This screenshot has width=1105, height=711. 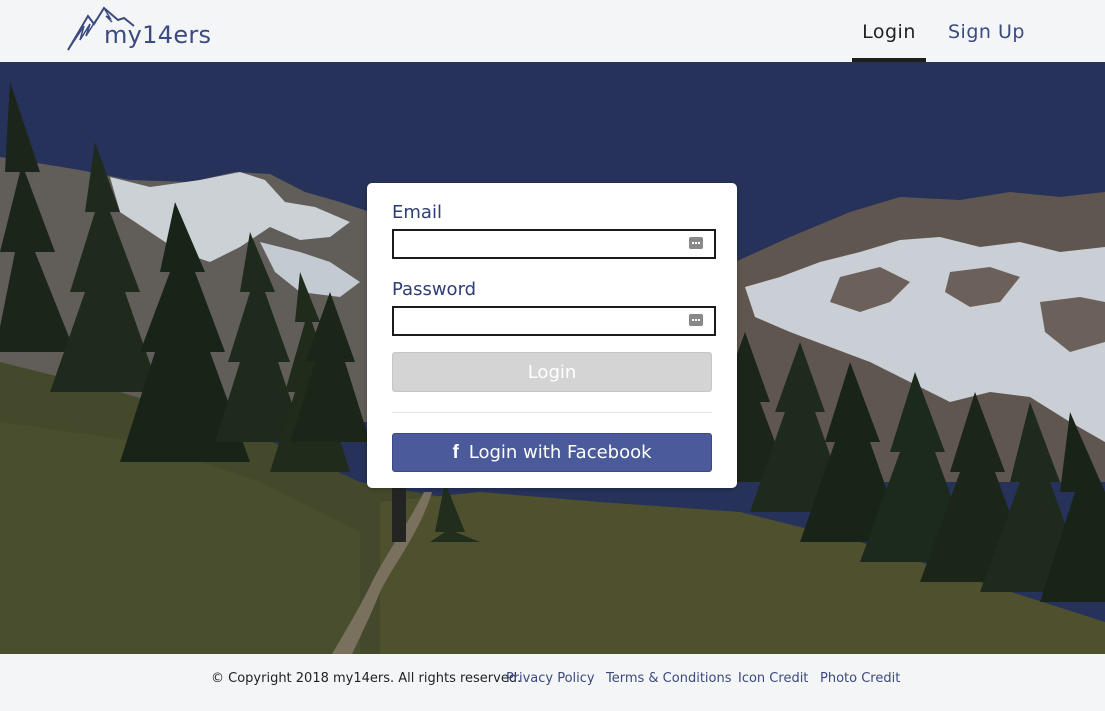 I want to click on icon-credit-link: Icon Credit, so click(x=773, y=678).